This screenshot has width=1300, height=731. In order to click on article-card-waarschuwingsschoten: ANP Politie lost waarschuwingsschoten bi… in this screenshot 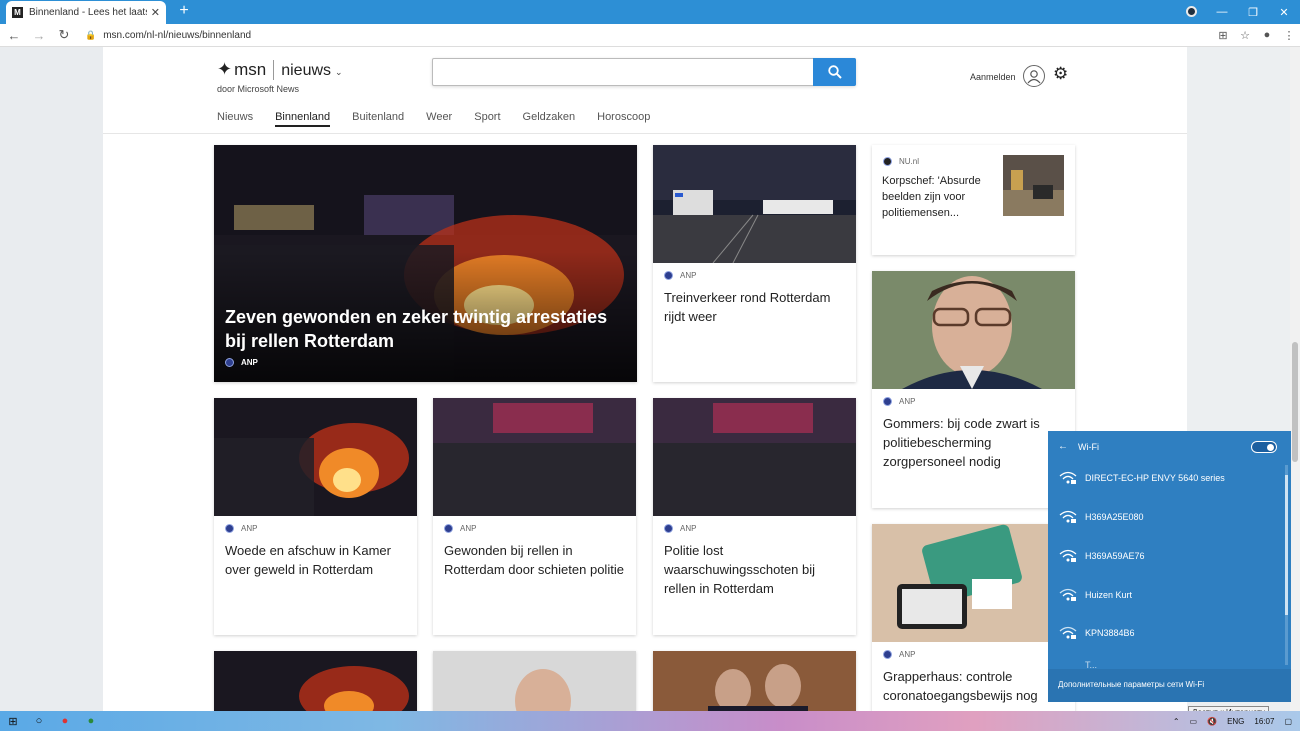, I will do `click(754, 516)`.